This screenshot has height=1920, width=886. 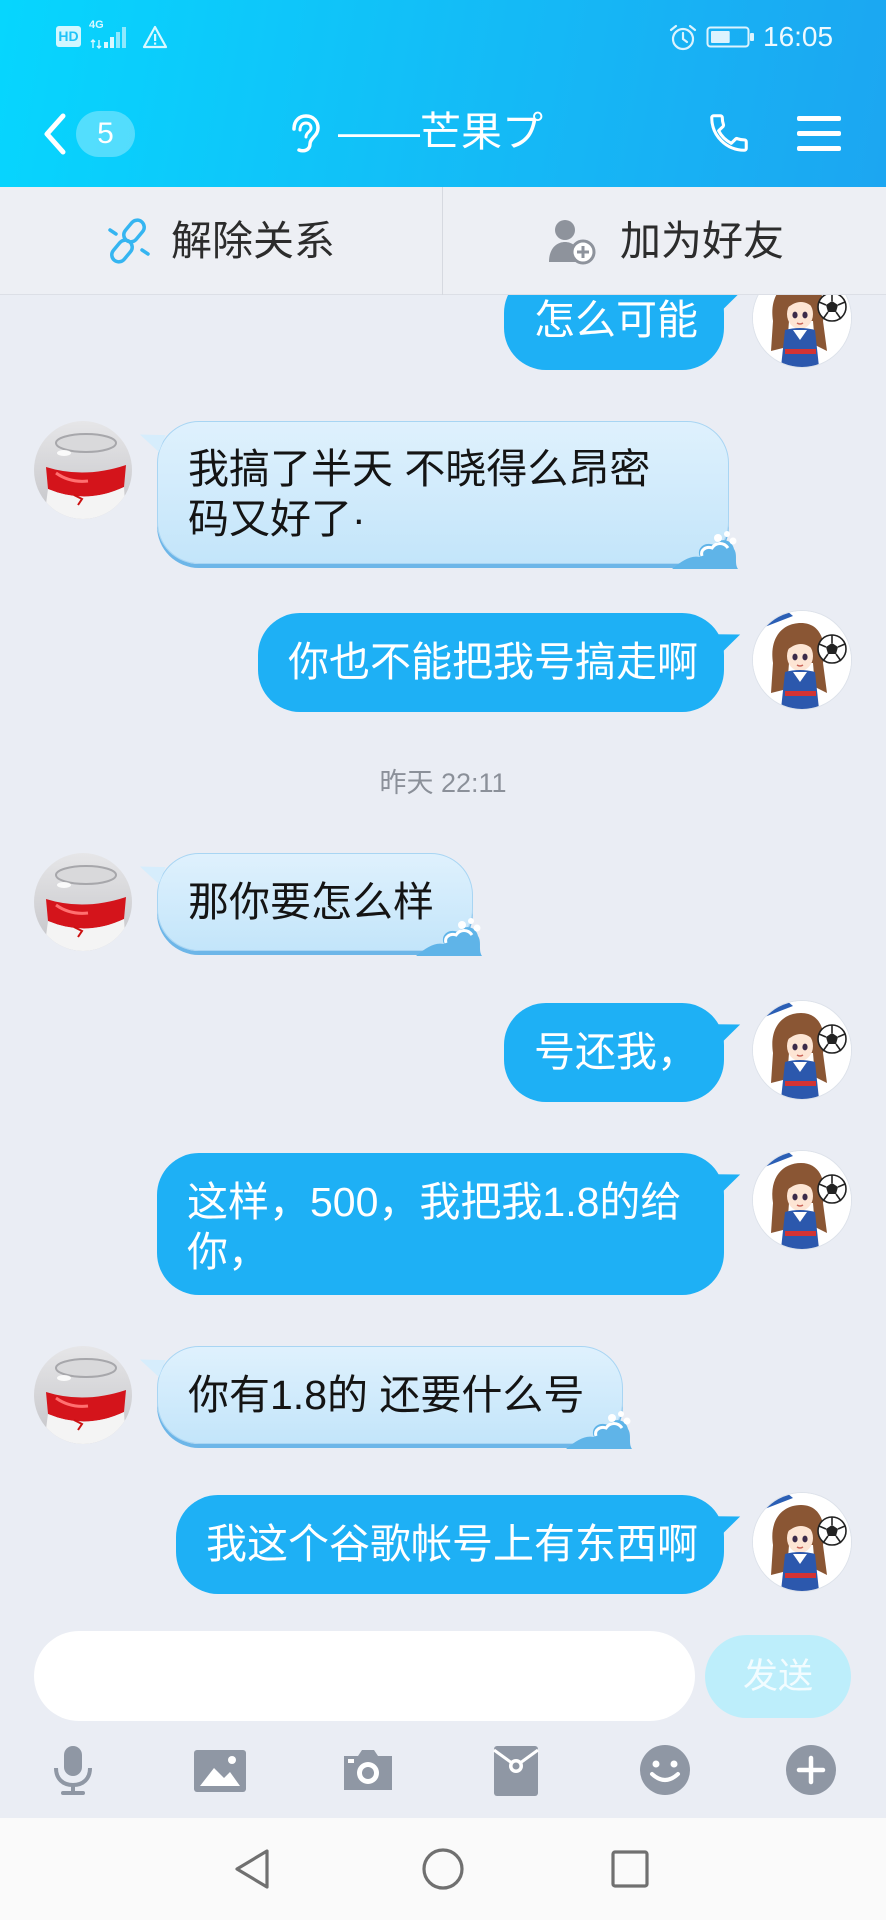 What do you see at coordinates (702, 241) in the screenshot?
I see `add-friend-label: 加为好友` at bounding box center [702, 241].